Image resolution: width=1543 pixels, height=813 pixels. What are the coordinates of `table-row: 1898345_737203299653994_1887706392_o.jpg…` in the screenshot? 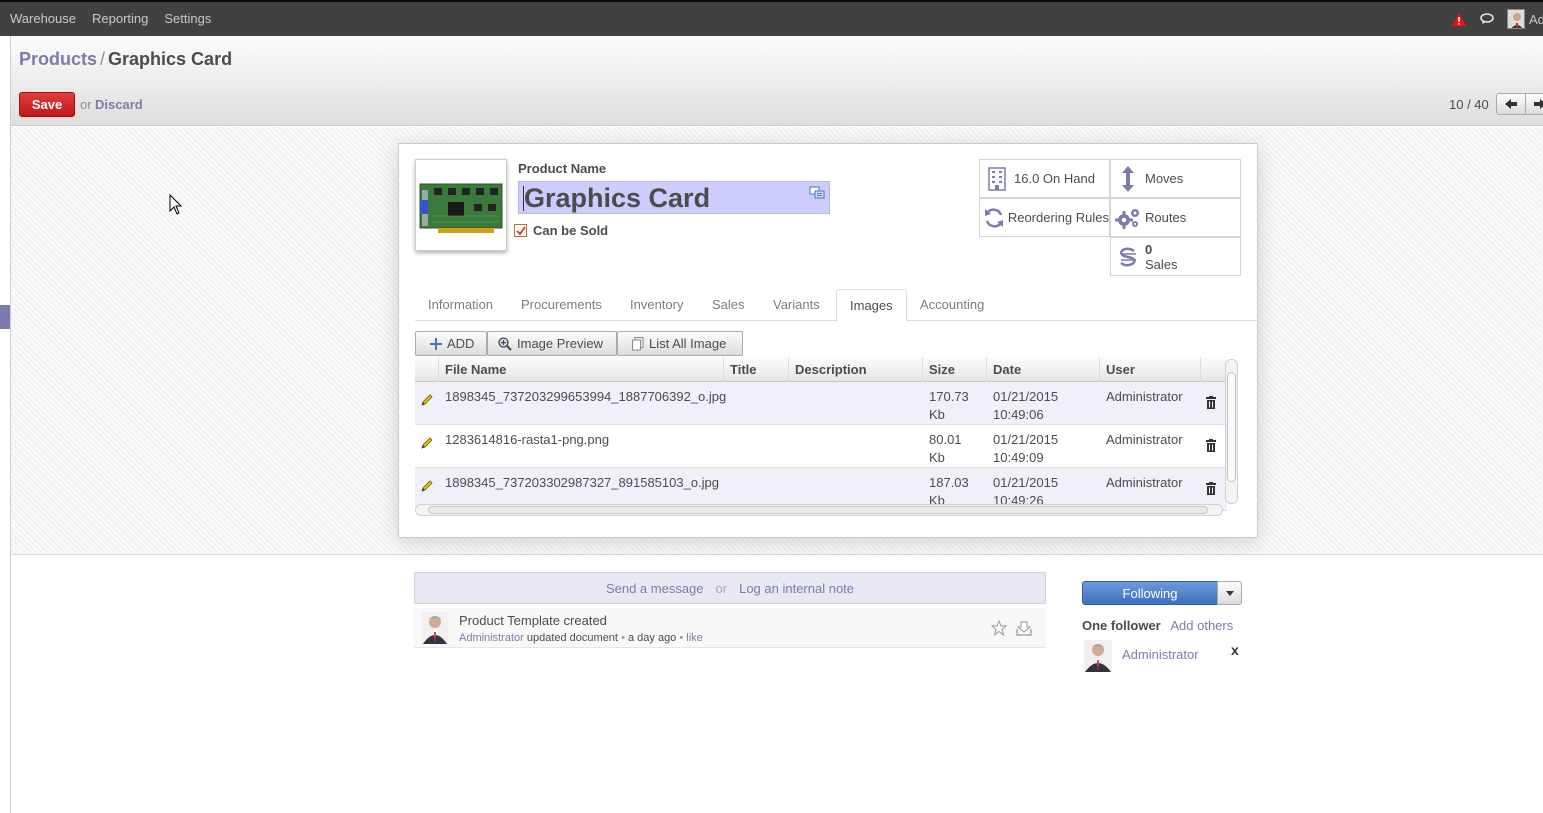 It's located at (821, 403).